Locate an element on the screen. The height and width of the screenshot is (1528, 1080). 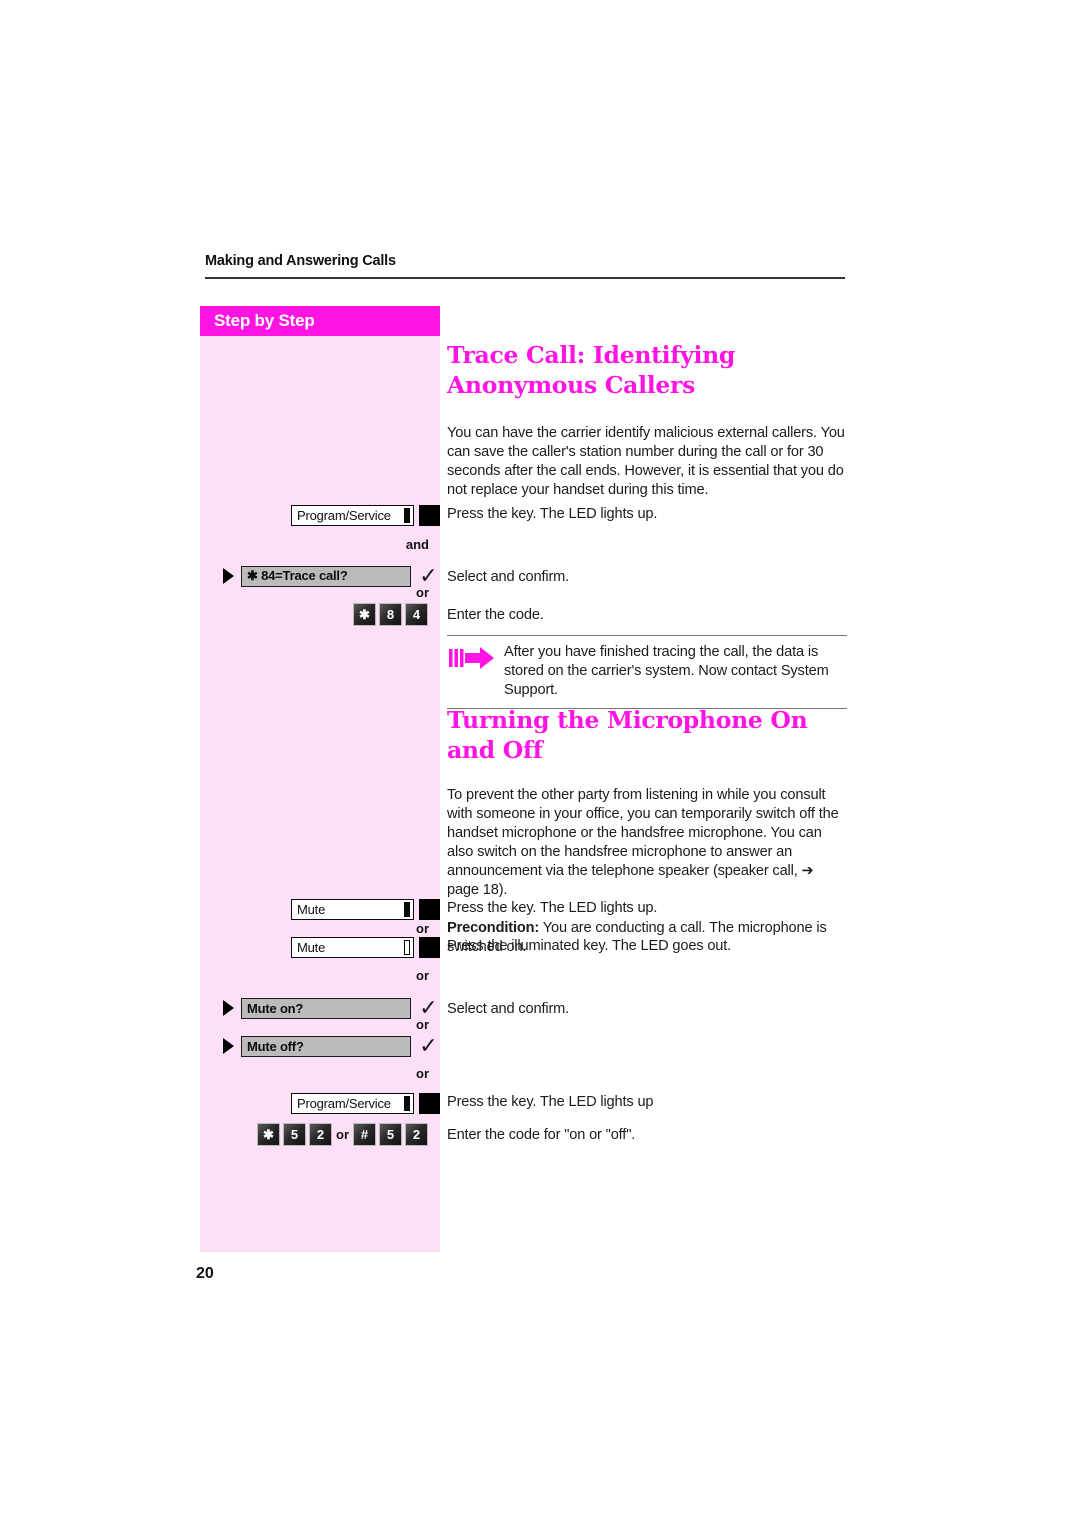
page-number: 20 is located at coordinates (205, 1273).